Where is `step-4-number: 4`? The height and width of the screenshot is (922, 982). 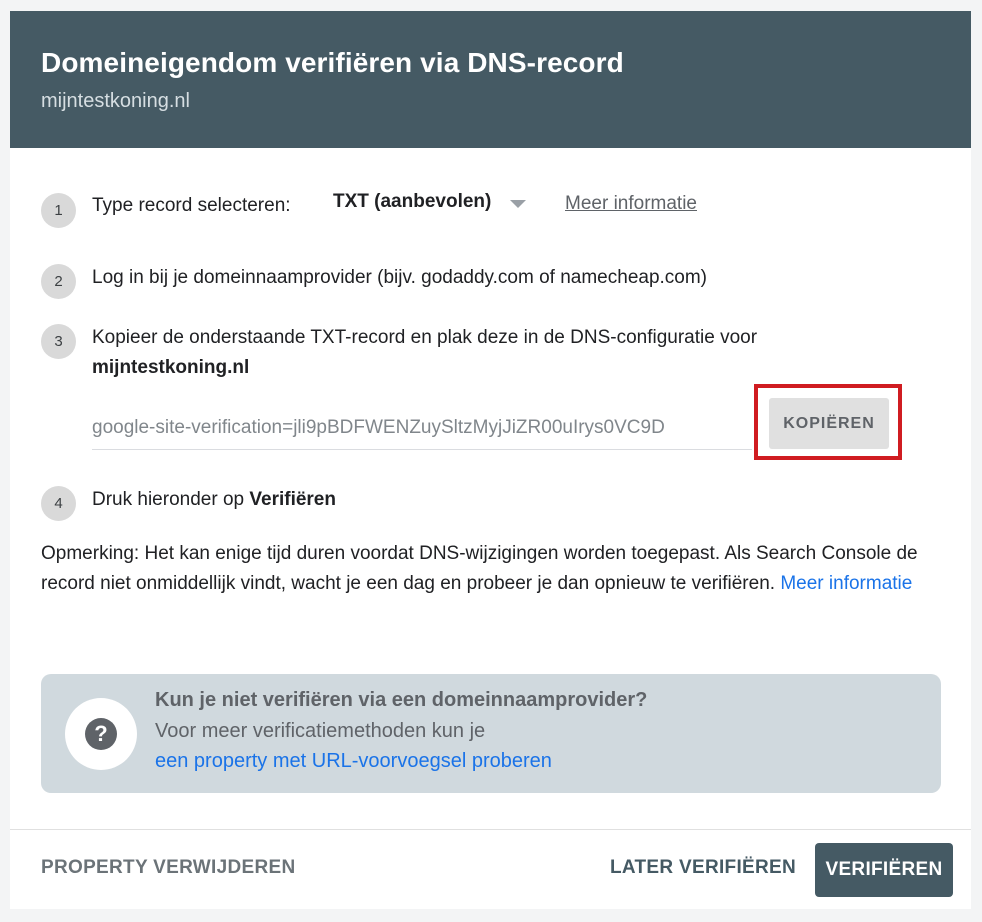 step-4-number: 4 is located at coordinates (58, 503).